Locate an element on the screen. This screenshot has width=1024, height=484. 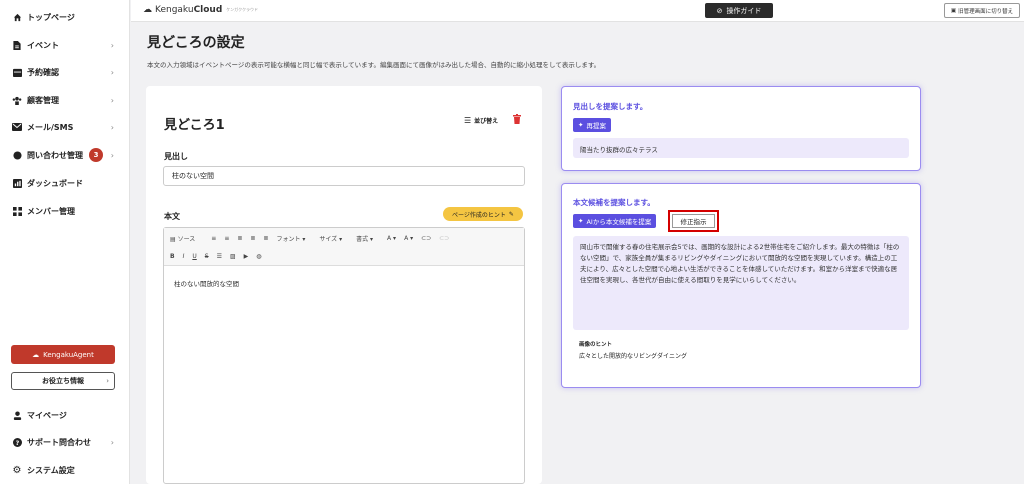
italic-button: I is located at coordinates (184, 256).